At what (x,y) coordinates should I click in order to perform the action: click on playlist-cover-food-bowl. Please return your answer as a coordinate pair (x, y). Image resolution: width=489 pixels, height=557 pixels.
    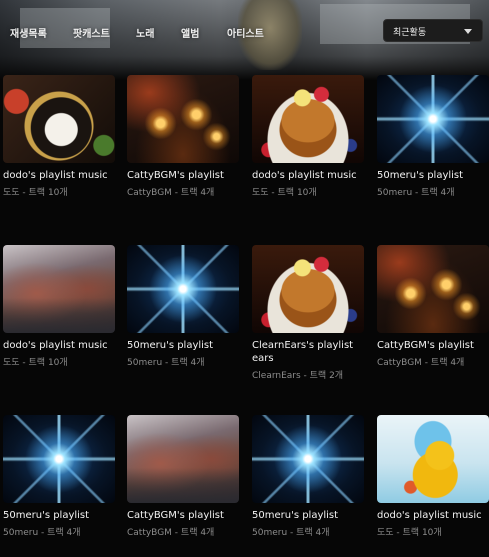
    Looking at the image, I should click on (59, 119).